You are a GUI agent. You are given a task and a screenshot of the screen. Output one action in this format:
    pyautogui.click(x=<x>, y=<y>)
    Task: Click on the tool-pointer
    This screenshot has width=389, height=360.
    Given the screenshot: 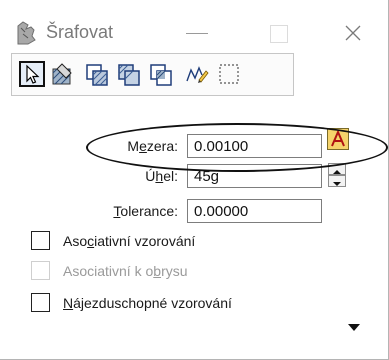 What is the action you would take?
    pyautogui.click(x=32, y=74)
    